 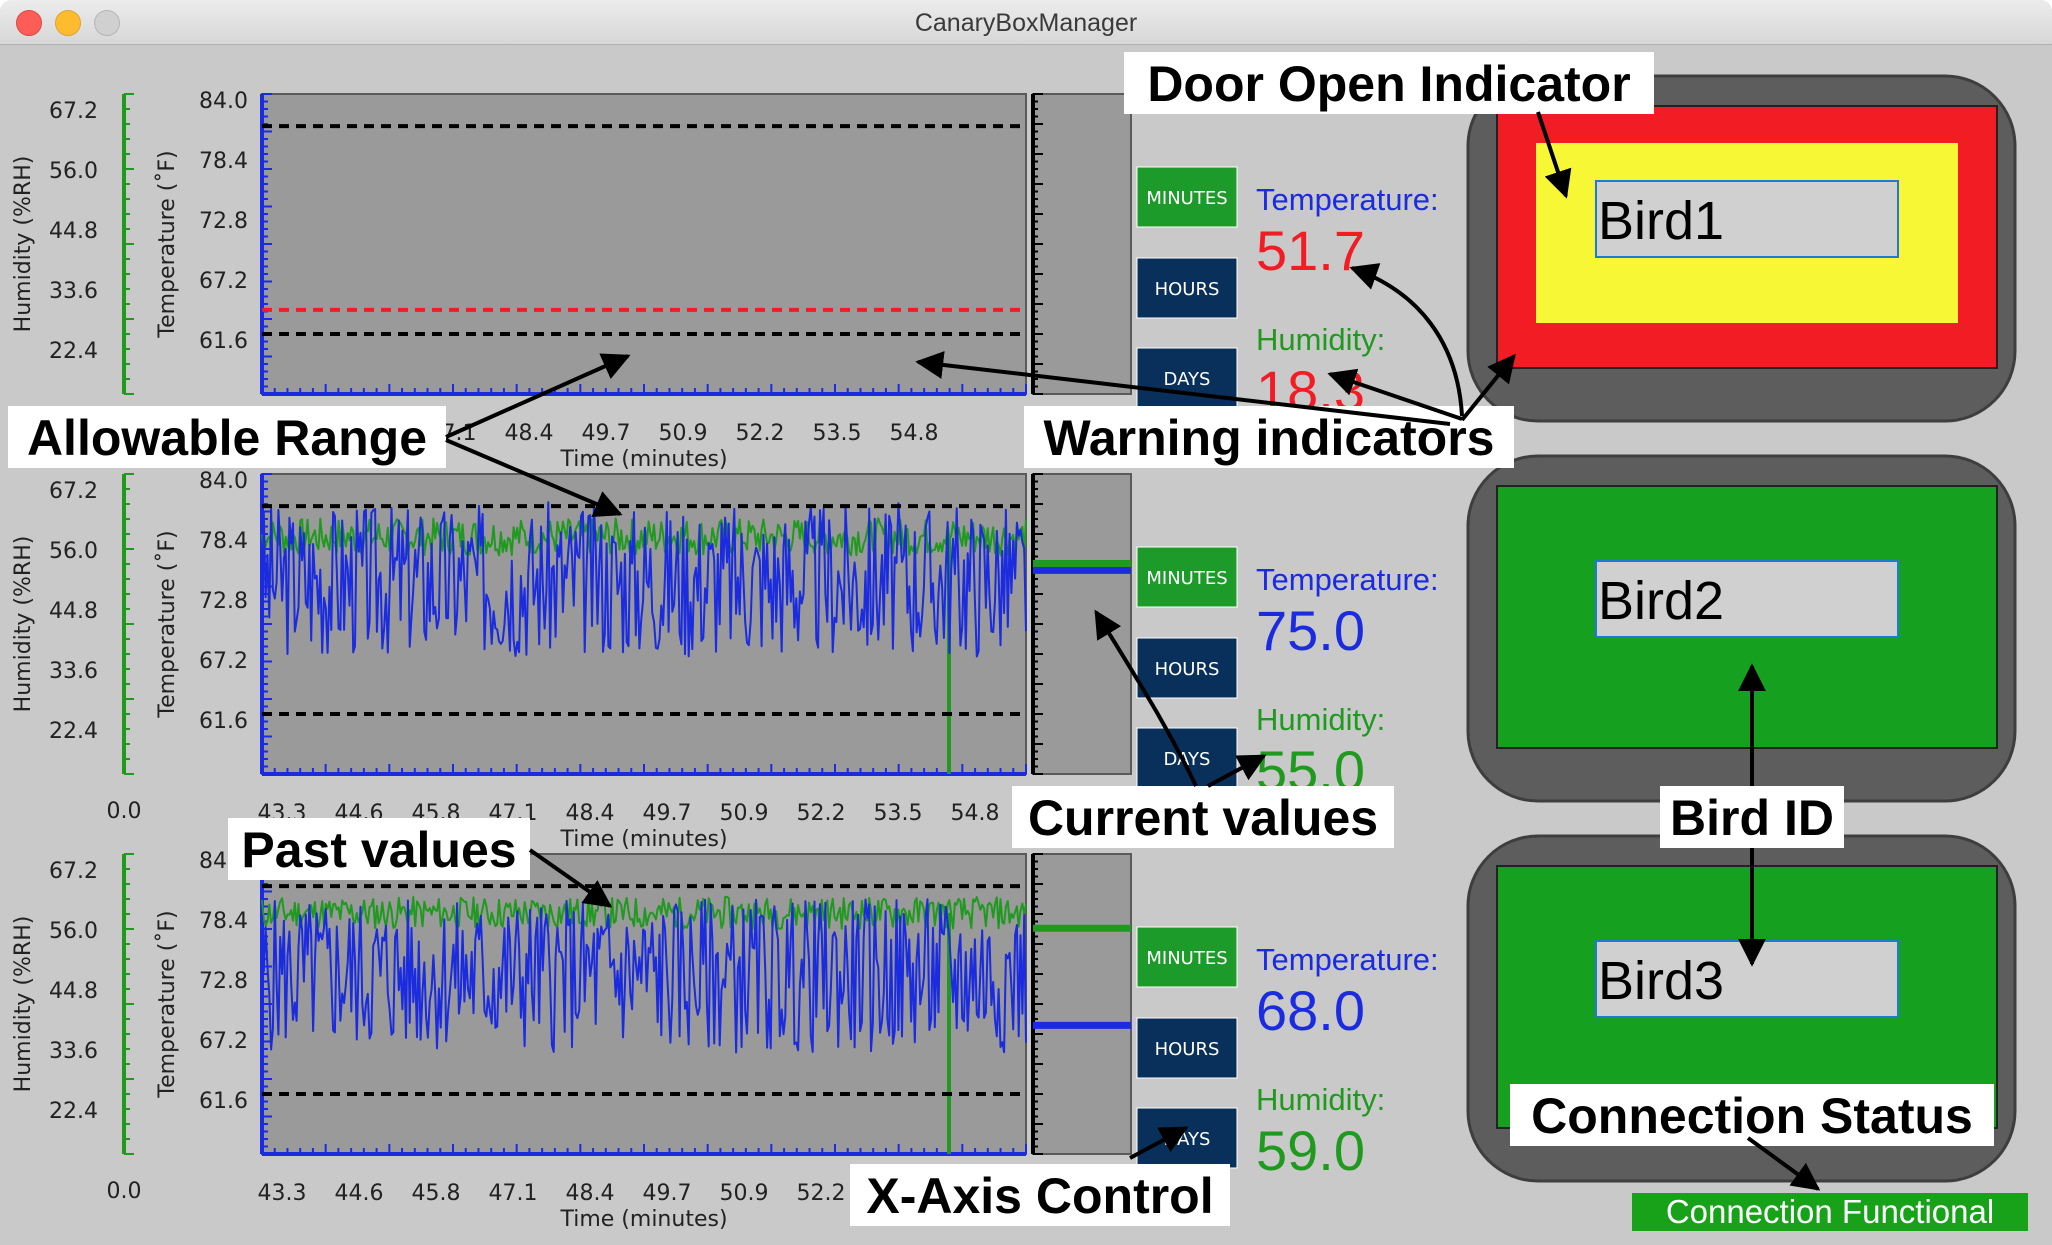 I want to click on connection-status-annotation: Connection Status, so click(x=1752, y=1115).